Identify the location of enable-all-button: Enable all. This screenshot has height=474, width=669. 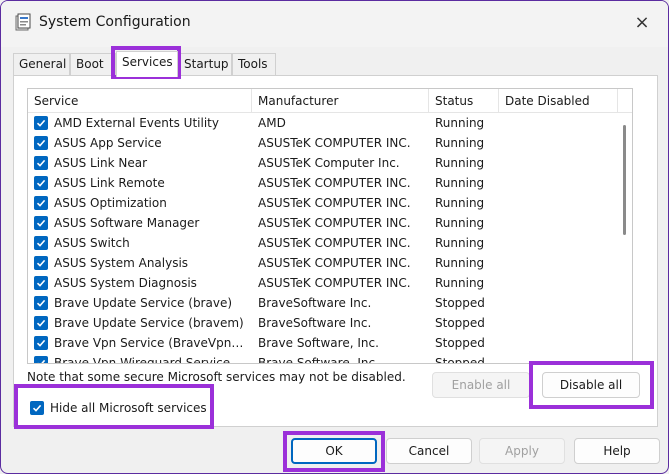
(481, 385).